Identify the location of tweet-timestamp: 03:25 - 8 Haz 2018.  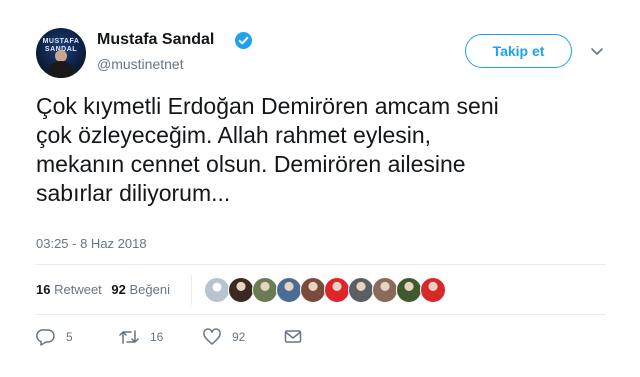
(91, 243).